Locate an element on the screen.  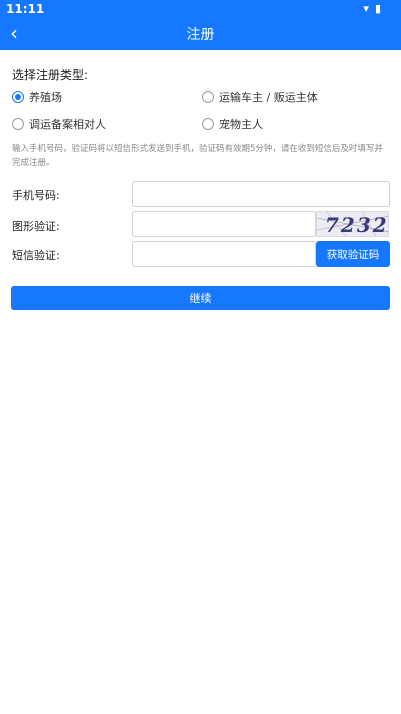
captcha-label: 图形验证: is located at coordinates (36, 226).